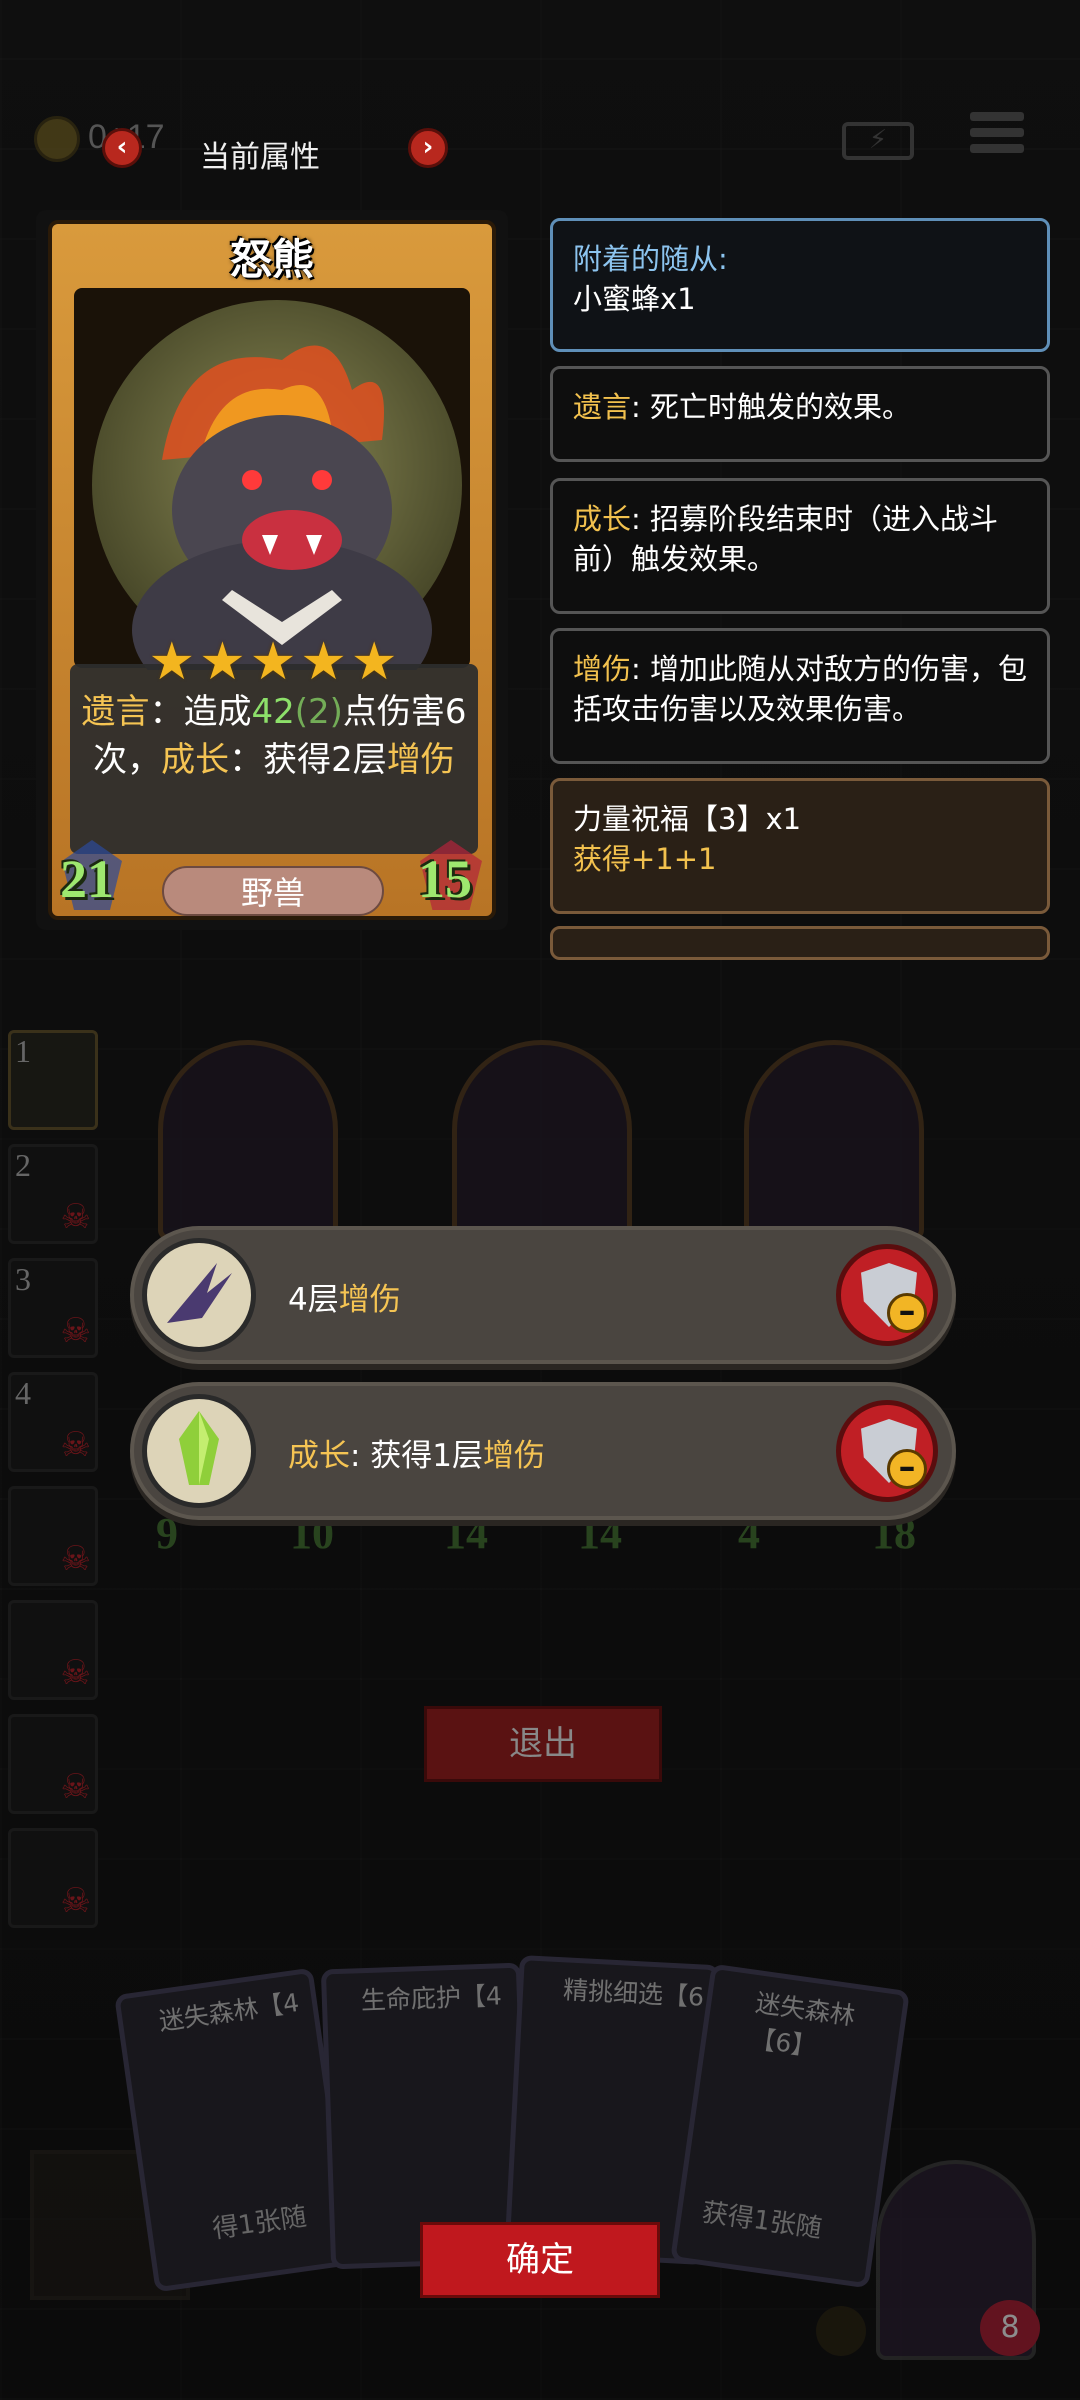  What do you see at coordinates (771, 407) in the screenshot?
I see `deathrattle-text: : 死亡时触发的效果。` at bounding box center [771, 407].